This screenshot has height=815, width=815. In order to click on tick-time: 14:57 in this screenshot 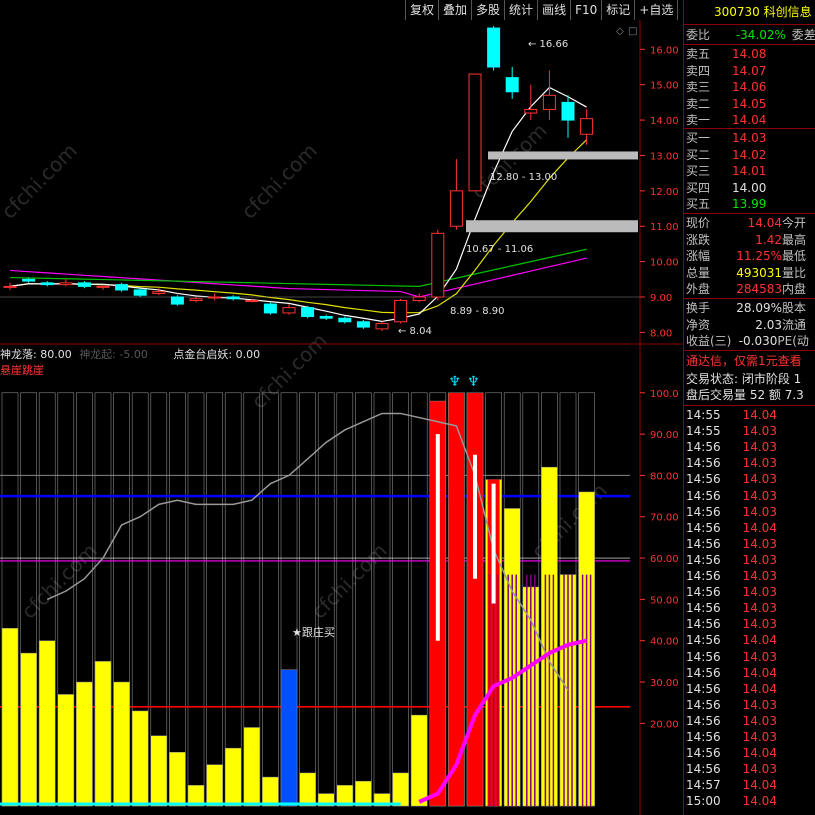, I will do `click(703, 785)`.